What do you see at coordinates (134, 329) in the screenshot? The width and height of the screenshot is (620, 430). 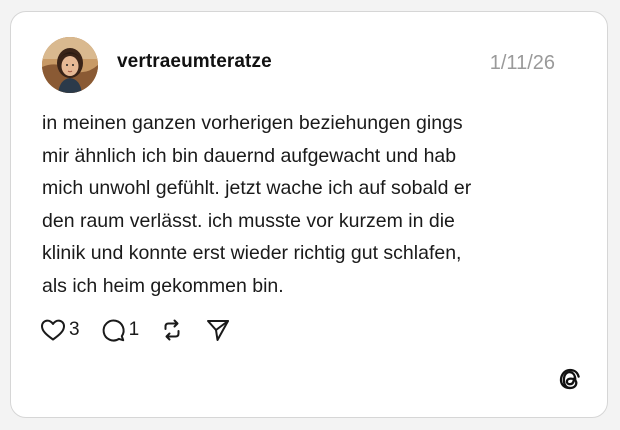 I see `reply-count: 1` at bounding box center [134, 329].